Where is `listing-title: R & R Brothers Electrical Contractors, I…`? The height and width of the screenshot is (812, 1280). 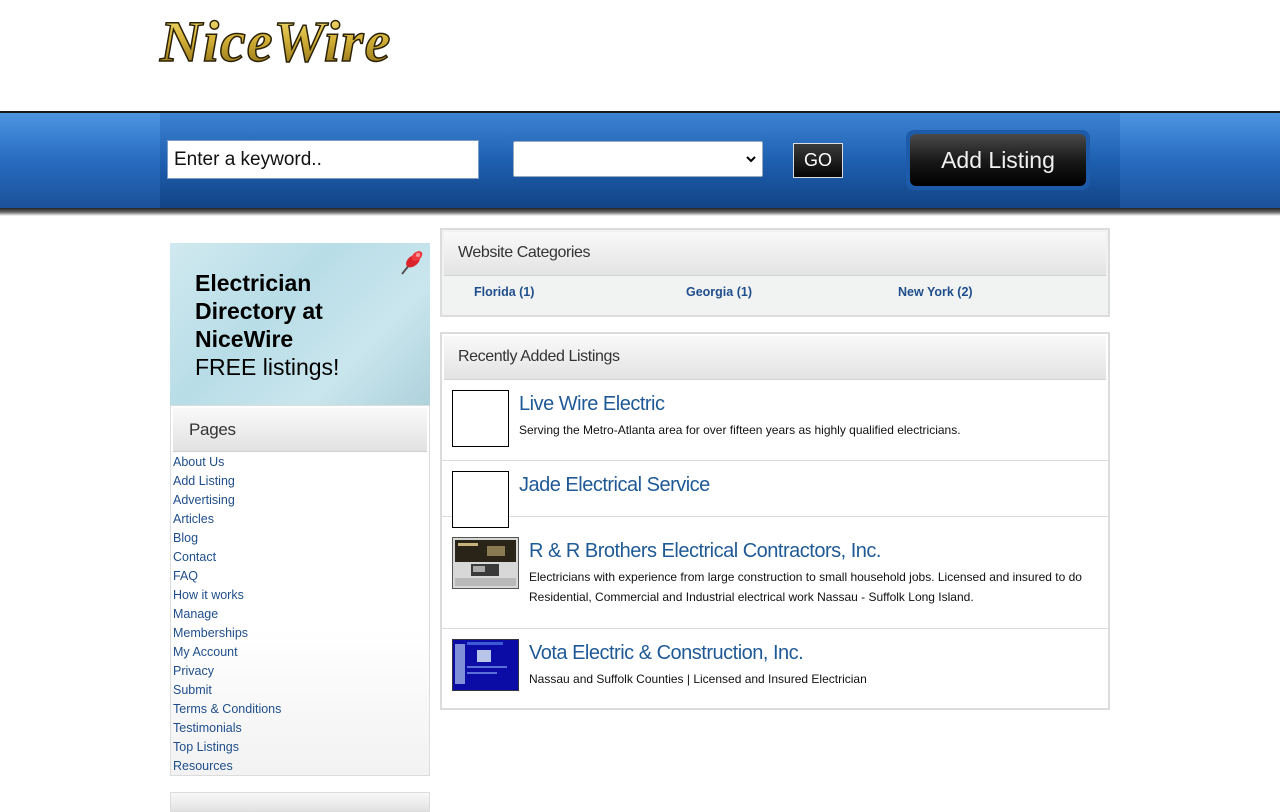 listing-title: R & R Brothers Electrical Contractors, I… is located at coordinates (705, 551).